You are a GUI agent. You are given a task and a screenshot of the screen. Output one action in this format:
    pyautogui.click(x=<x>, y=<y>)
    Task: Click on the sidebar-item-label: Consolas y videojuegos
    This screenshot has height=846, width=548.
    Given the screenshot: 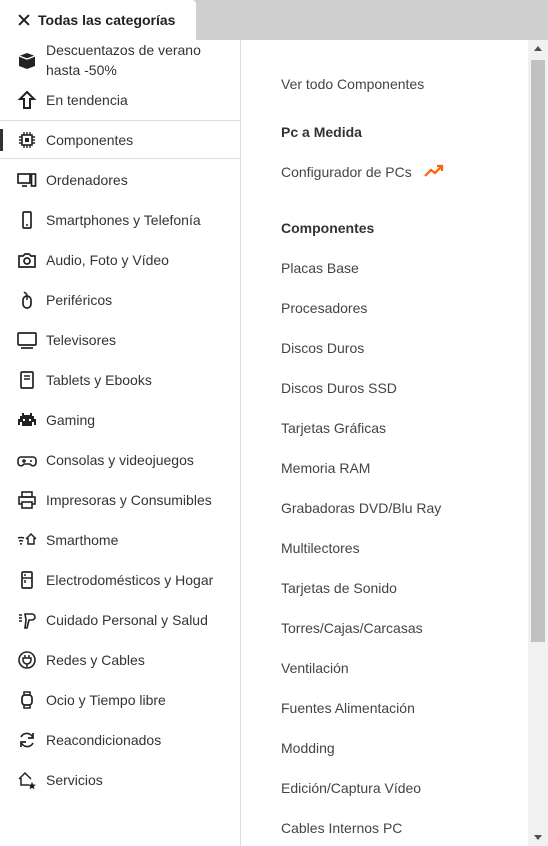 What is the action you would take?
    pyautogui.click(x=120, y=460)
    